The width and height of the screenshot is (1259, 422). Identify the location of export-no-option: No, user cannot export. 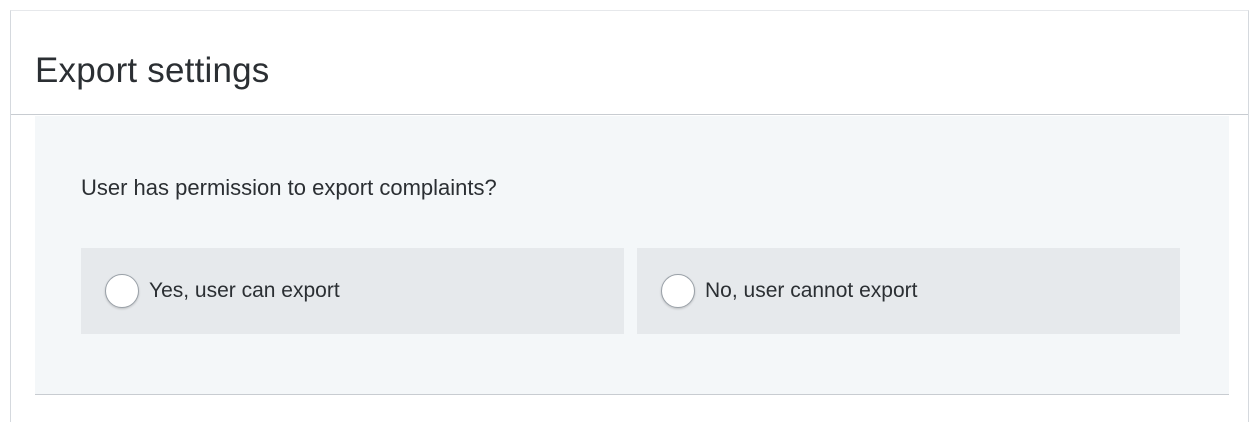
(908, 291).